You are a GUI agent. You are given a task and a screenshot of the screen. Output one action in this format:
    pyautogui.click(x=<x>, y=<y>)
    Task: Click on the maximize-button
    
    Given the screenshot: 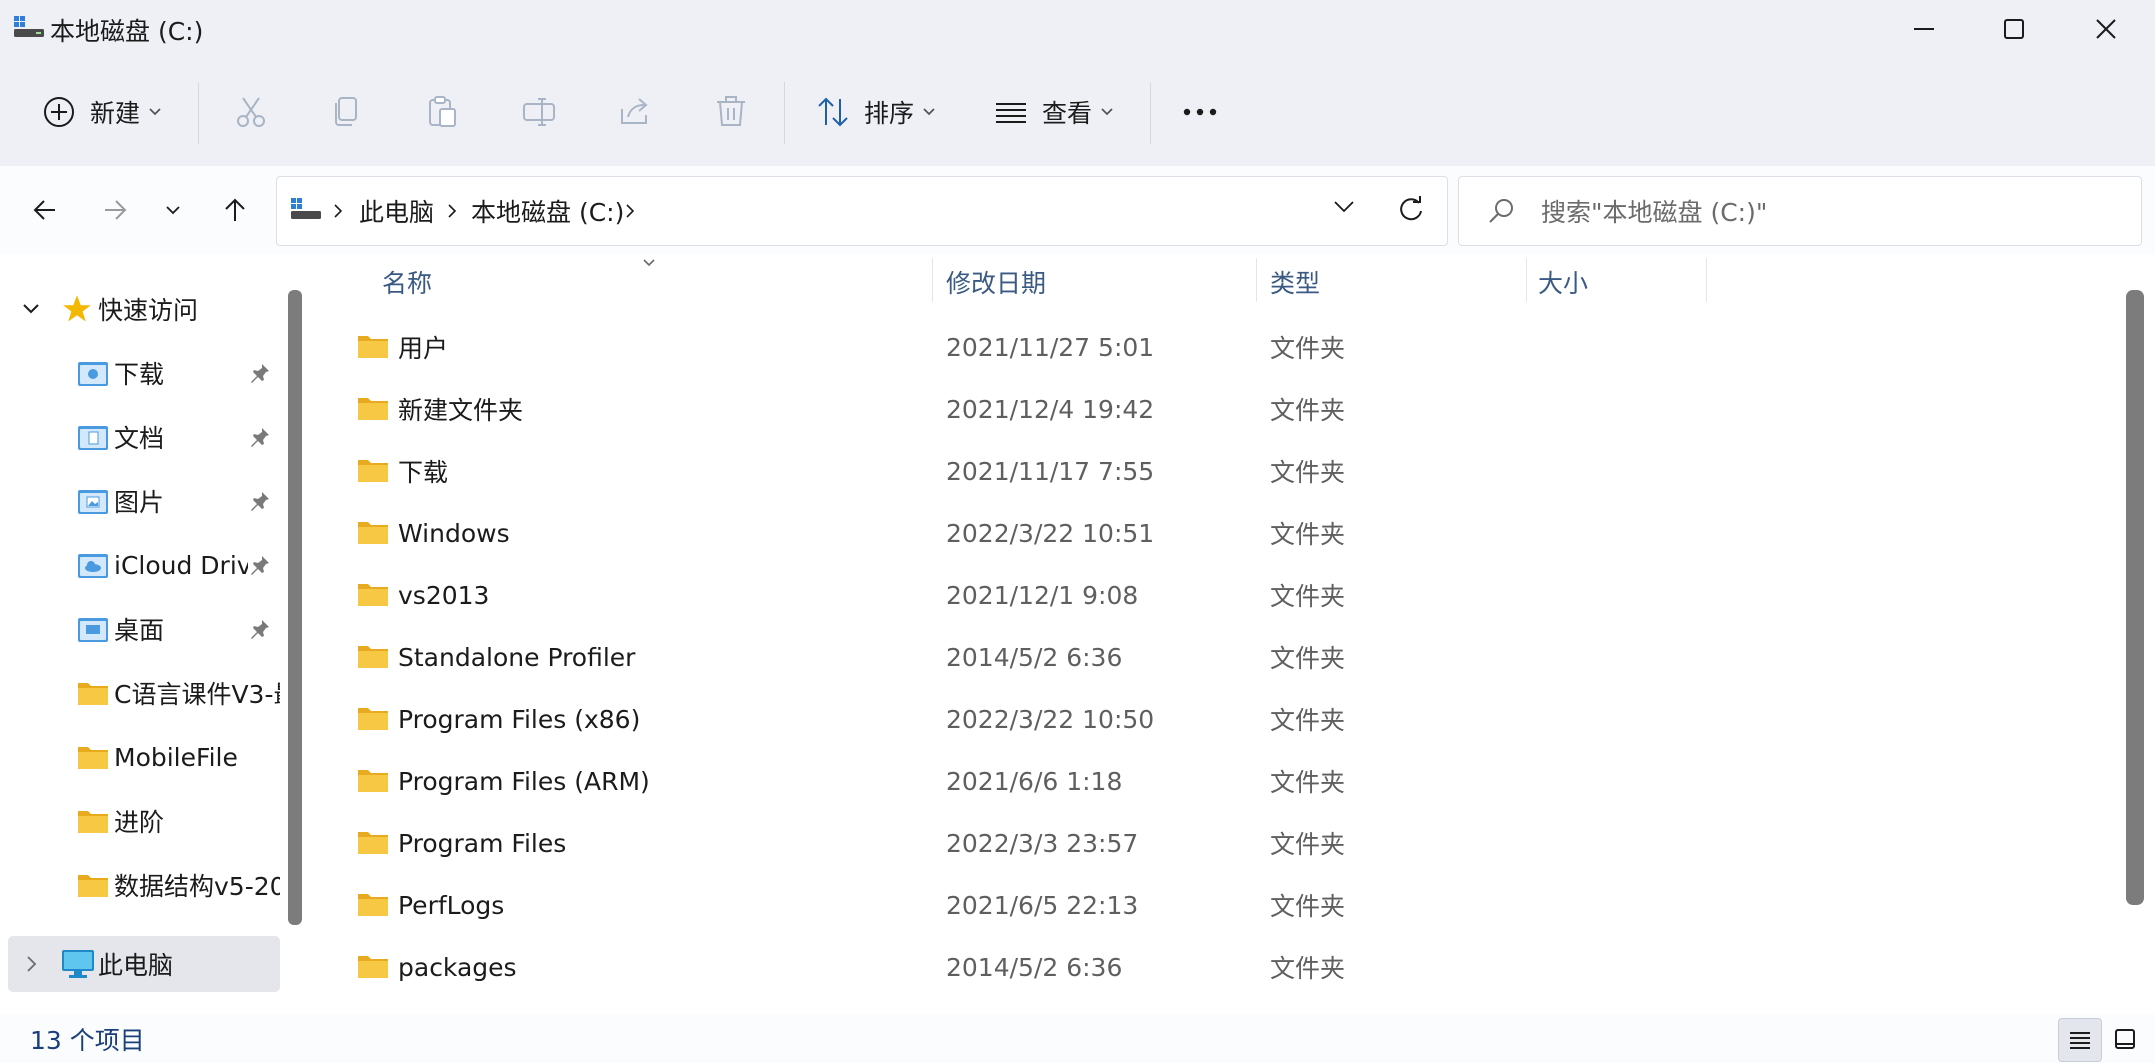 What is the action you would take?
    pyautogui.click(x=2014, y=29)
    